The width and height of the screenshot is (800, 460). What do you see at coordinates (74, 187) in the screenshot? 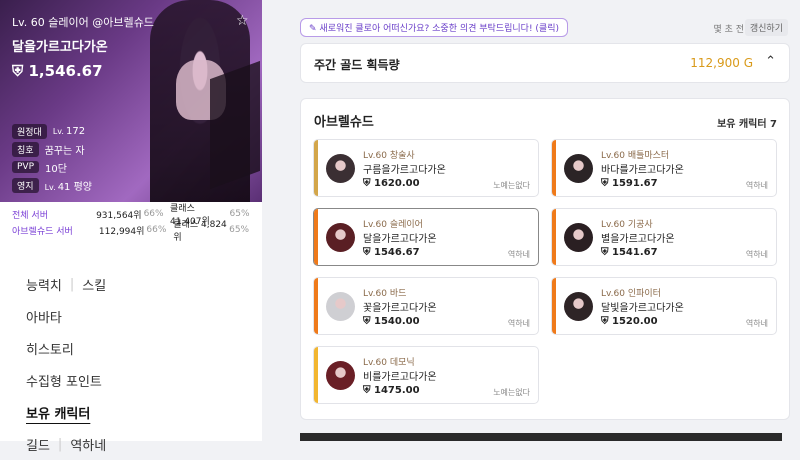
I see `stat-value: 41 평양` at bounding box center [74, 187].